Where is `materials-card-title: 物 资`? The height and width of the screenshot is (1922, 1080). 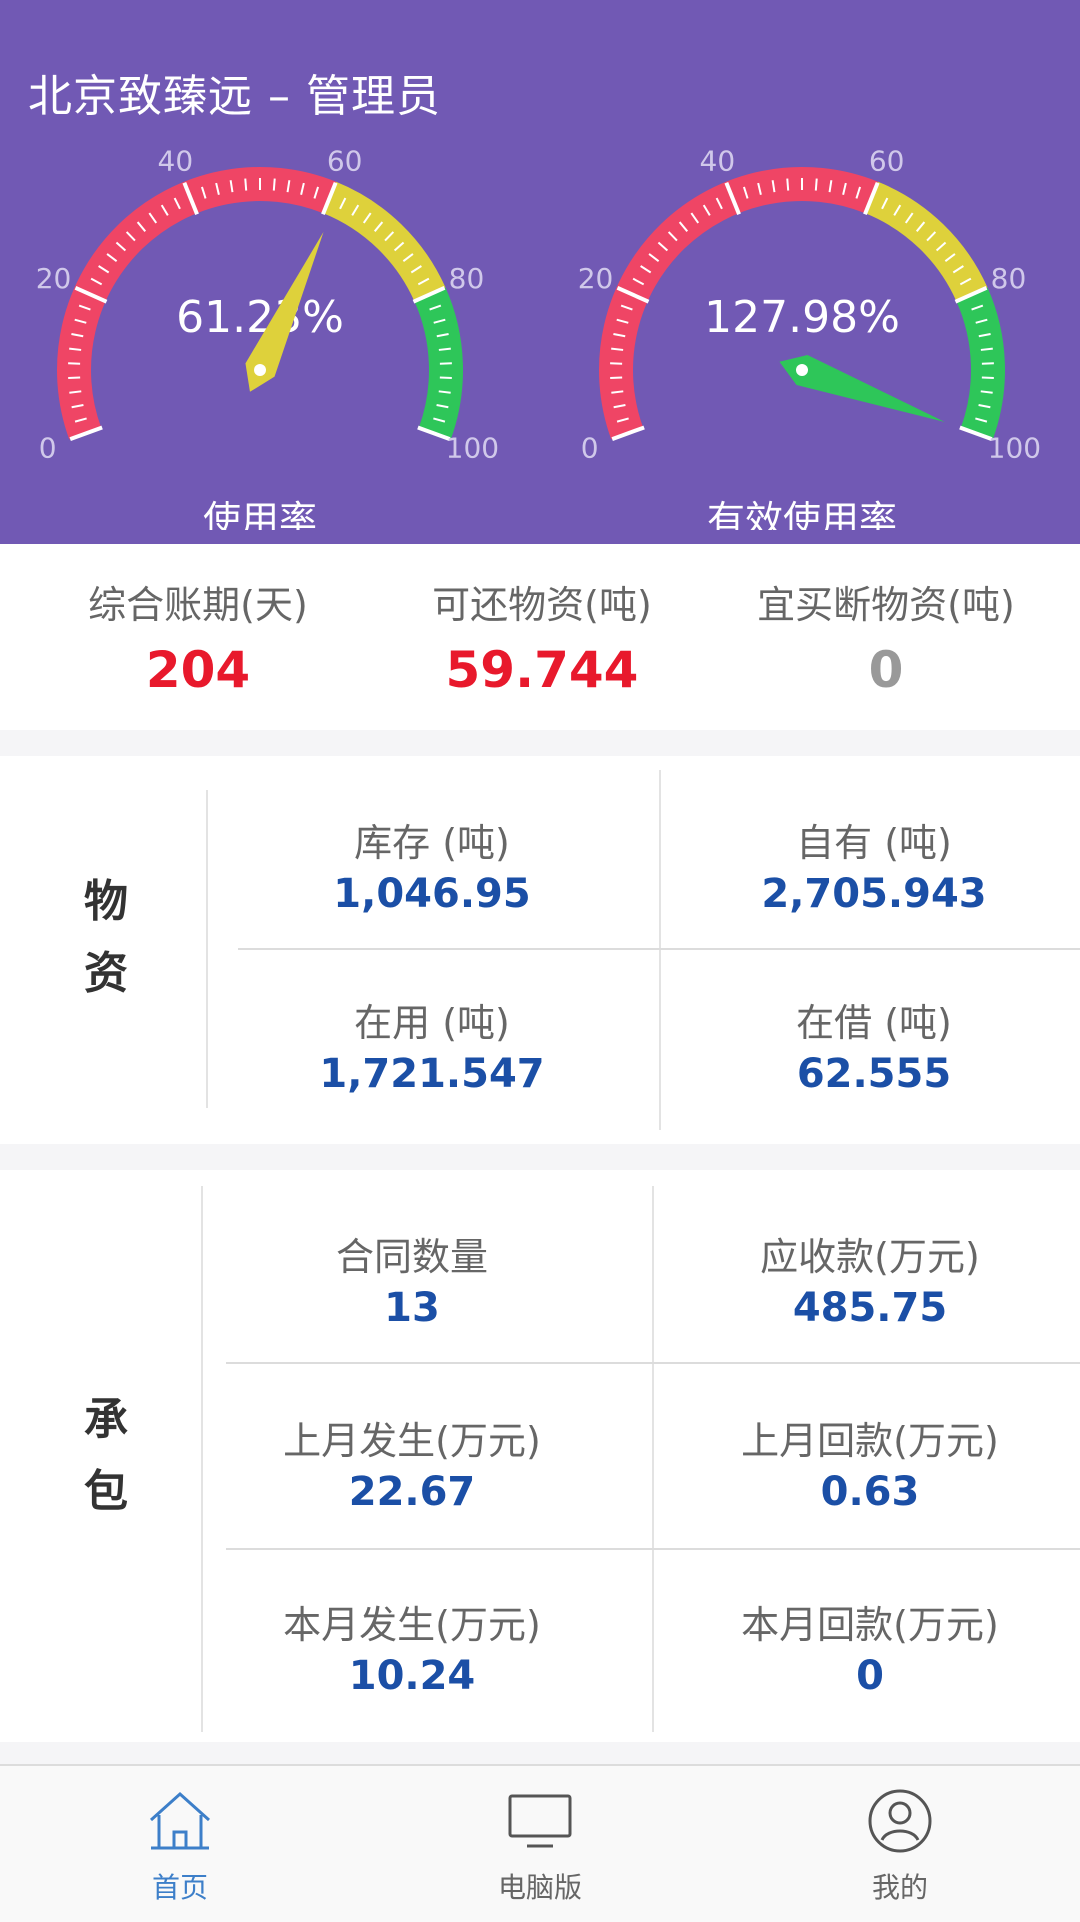
materials-card-title: 物 资 is located at coordinates (106, 938).